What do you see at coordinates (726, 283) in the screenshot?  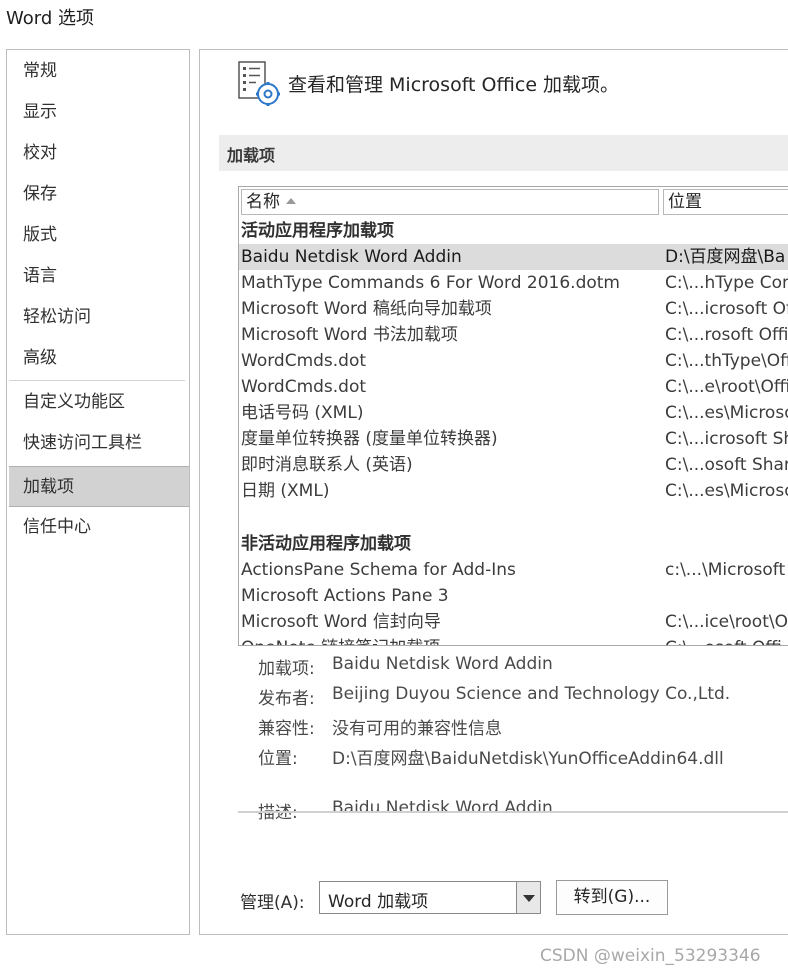 I see `addin-location: C:\...hType Con` at bounding box center [726, 283].